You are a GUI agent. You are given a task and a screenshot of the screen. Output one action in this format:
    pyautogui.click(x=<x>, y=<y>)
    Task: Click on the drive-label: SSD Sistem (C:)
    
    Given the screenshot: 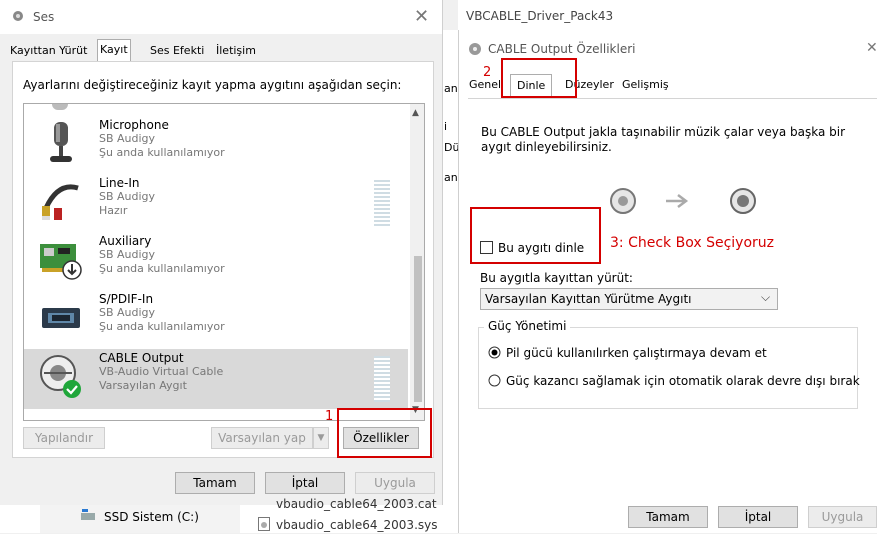 What is the action you would take?
    pyautogui.click(x=151, y=517)
    